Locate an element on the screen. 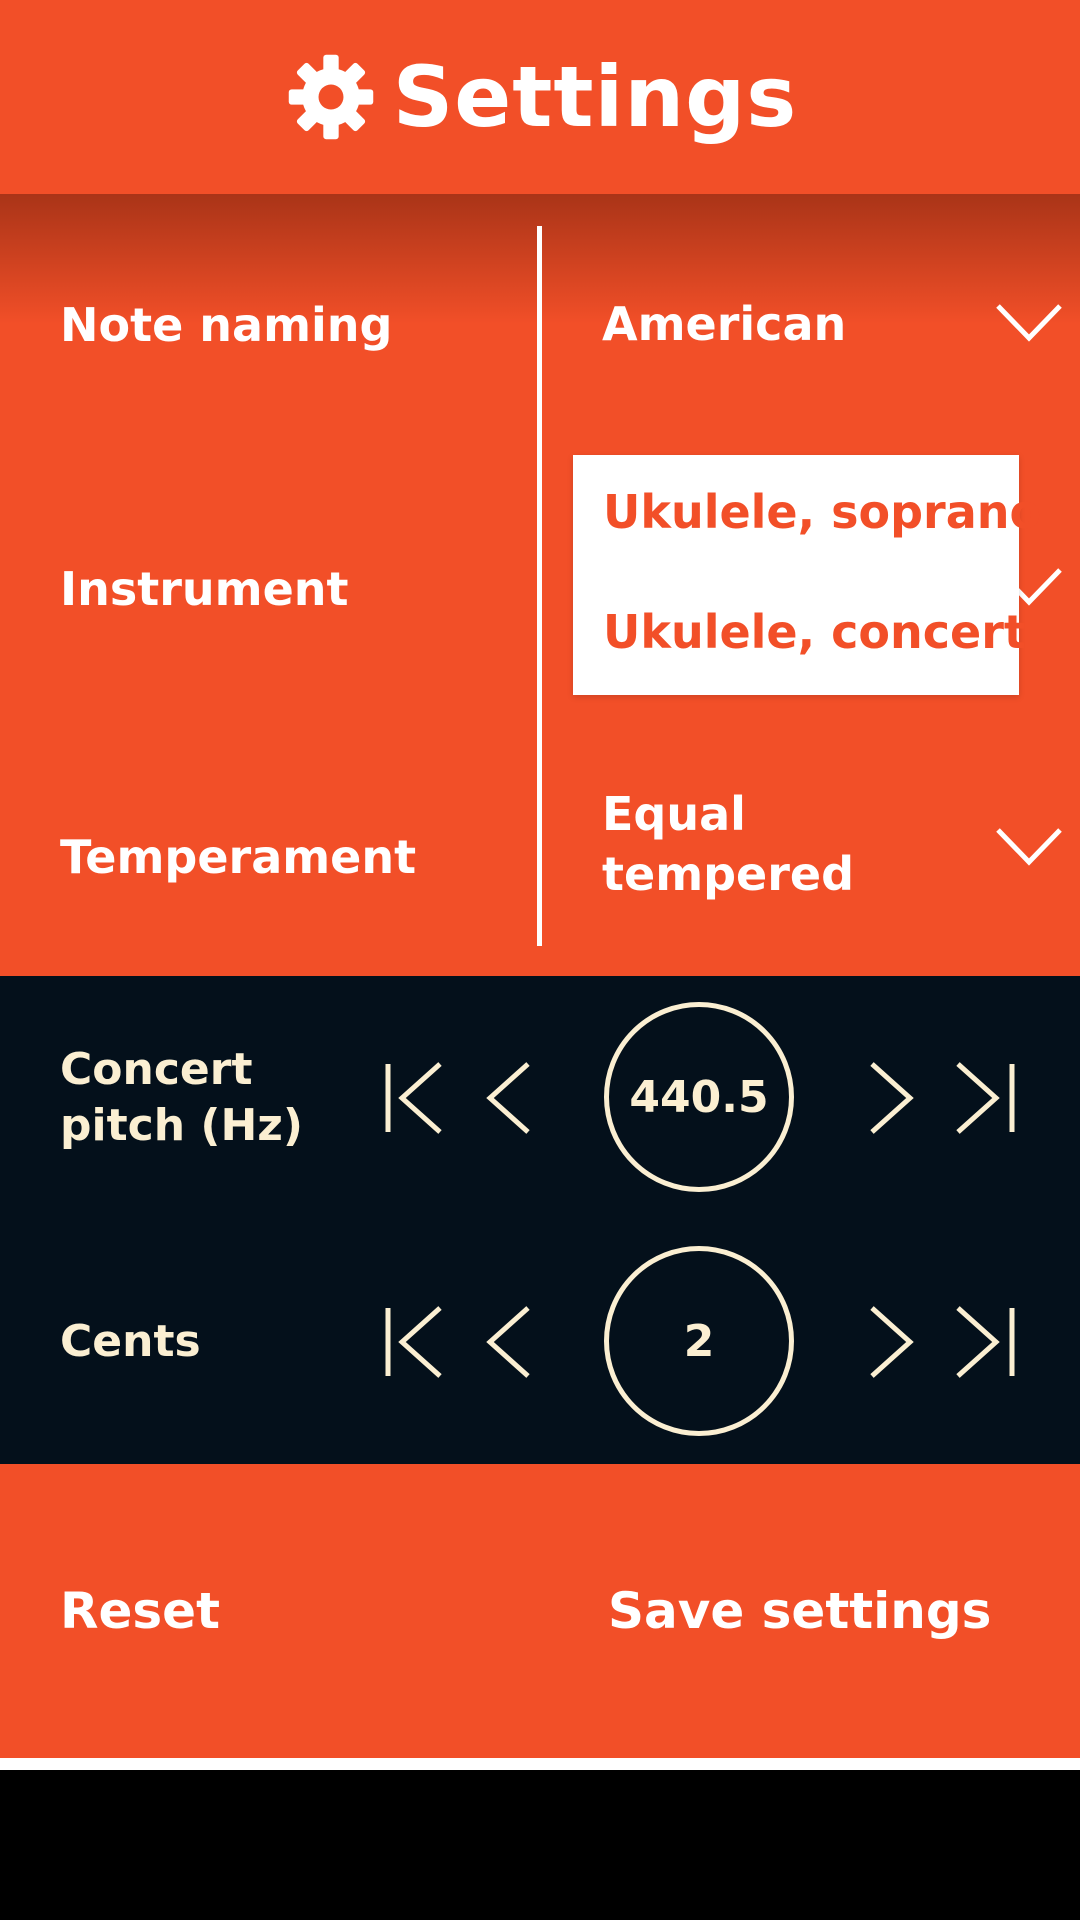 The width and height of the screenshot is (1080, 1920). instrument-dropdown: Ukulele, soprano Ukulele, concert is located at coordinates (807, 575).